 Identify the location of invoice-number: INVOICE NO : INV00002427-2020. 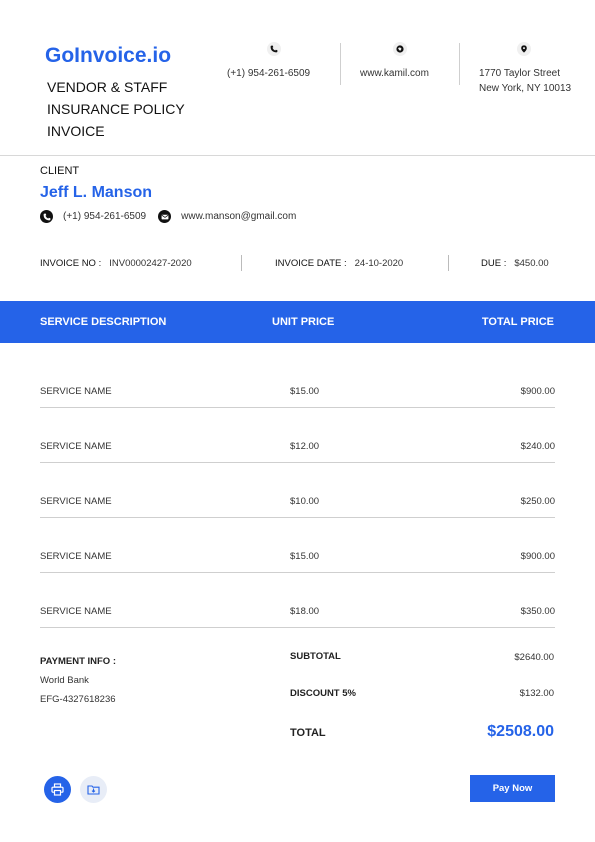
(116, 263).